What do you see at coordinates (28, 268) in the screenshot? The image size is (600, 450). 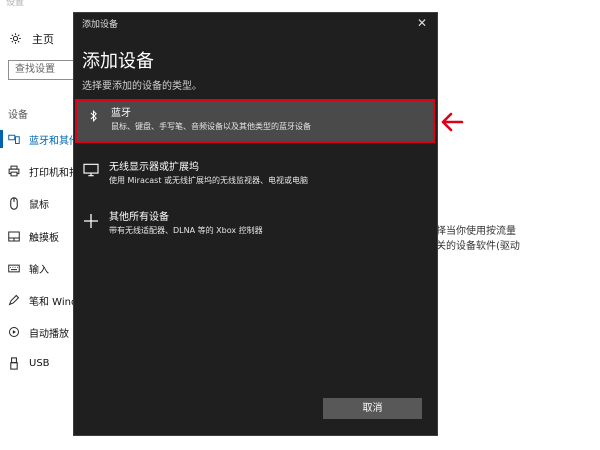 I see `nav-item-typing: 输入` at bounding box center [28, 268].